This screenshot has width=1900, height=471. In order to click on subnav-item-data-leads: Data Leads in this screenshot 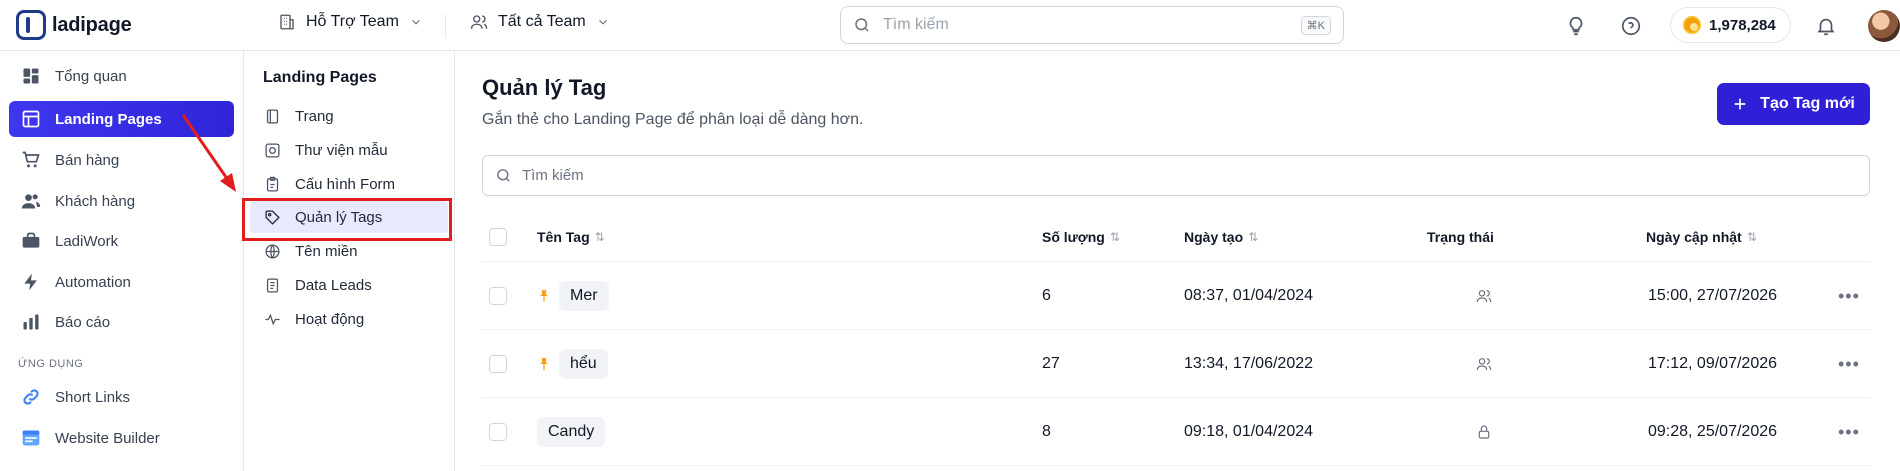, I will do `click(349, 285)`.